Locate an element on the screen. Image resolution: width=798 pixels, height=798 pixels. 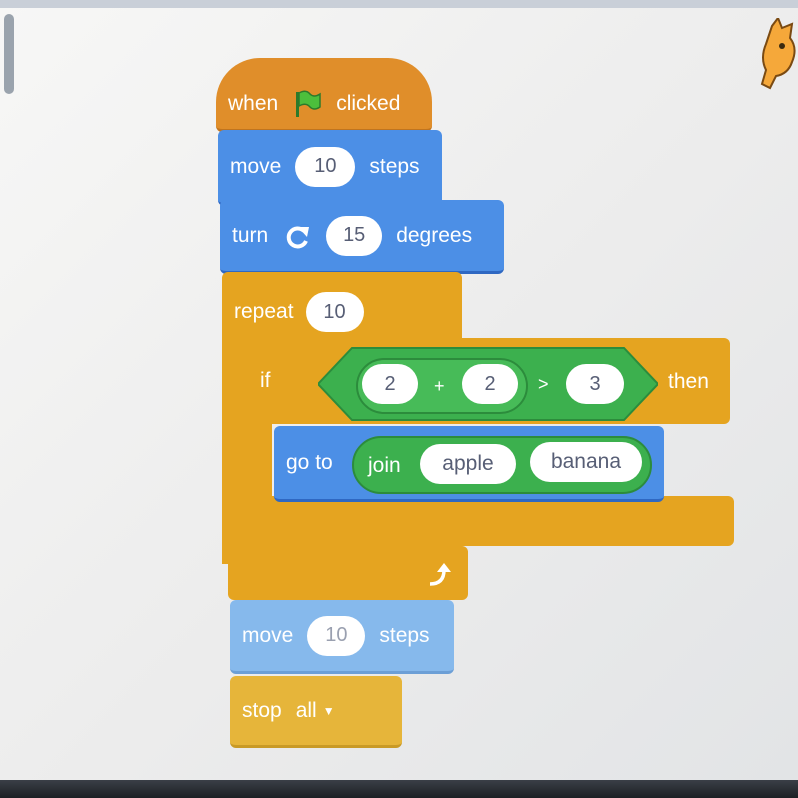
move-steps-input: 10 is located at coordinates (325, 166).